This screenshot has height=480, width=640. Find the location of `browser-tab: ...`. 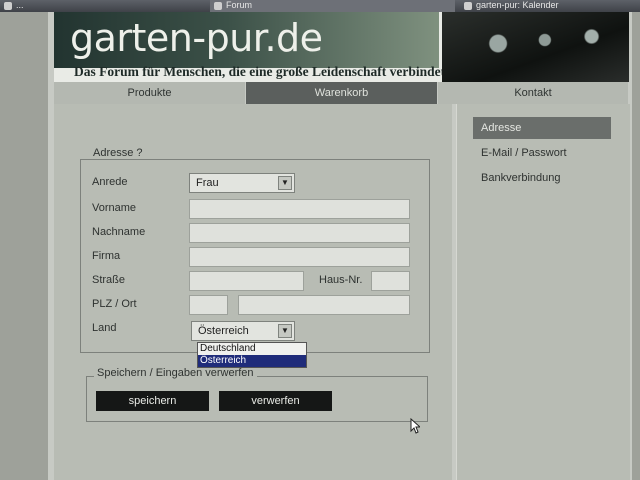

browser-tab: ... is located at coordinates (102, 6).